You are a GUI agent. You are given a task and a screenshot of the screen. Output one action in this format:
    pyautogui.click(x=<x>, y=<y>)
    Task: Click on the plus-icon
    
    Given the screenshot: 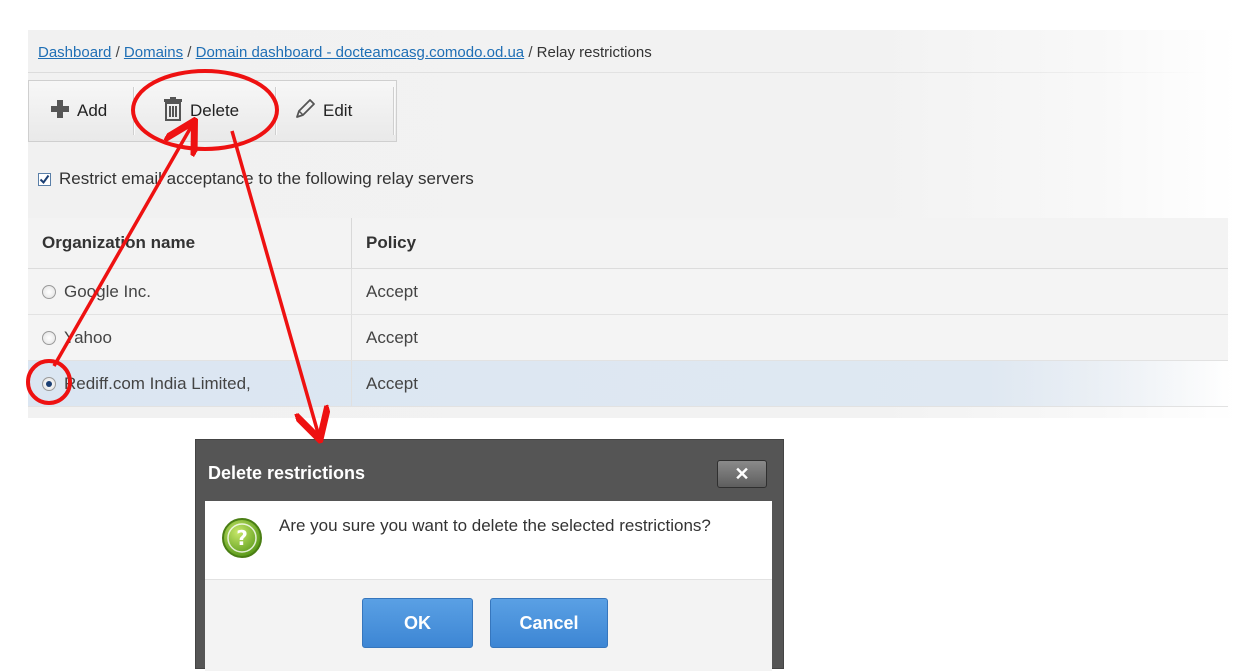 What is the action you would take?
    pyautogui.click(x=60, y=111)
    